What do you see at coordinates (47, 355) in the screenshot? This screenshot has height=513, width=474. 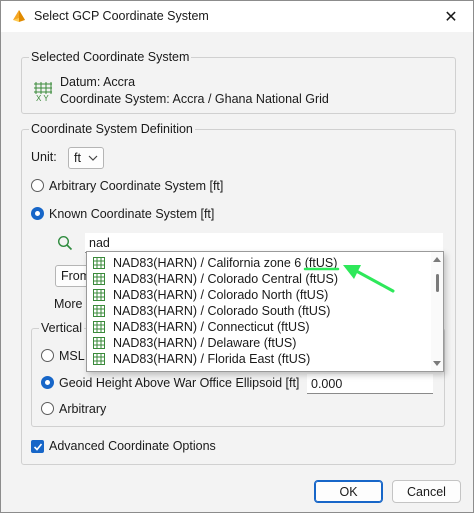 I see `msl-radio` at bounding box center [47, 355].